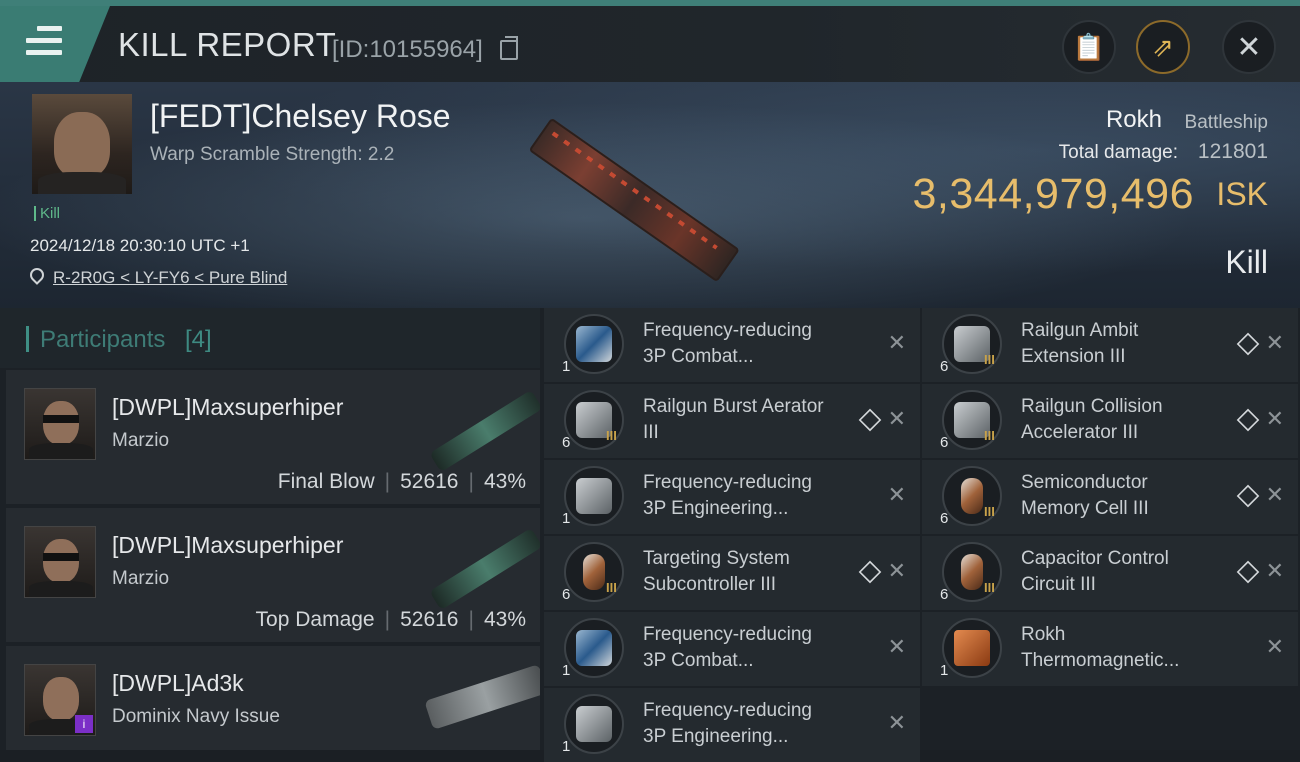 Image resolution: width=1300 pixels, height=762 pixels. Describe the element at coordinates (1246, 262) in the screenshot. I see `result-label: Kill` at that location.